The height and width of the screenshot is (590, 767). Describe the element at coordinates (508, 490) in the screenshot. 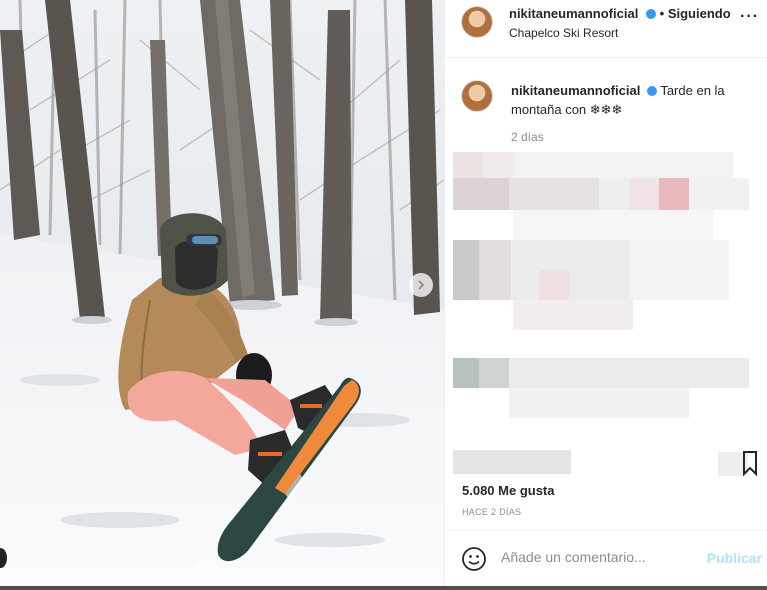

I see `like-count: 5.080 Me gusta` at that location.